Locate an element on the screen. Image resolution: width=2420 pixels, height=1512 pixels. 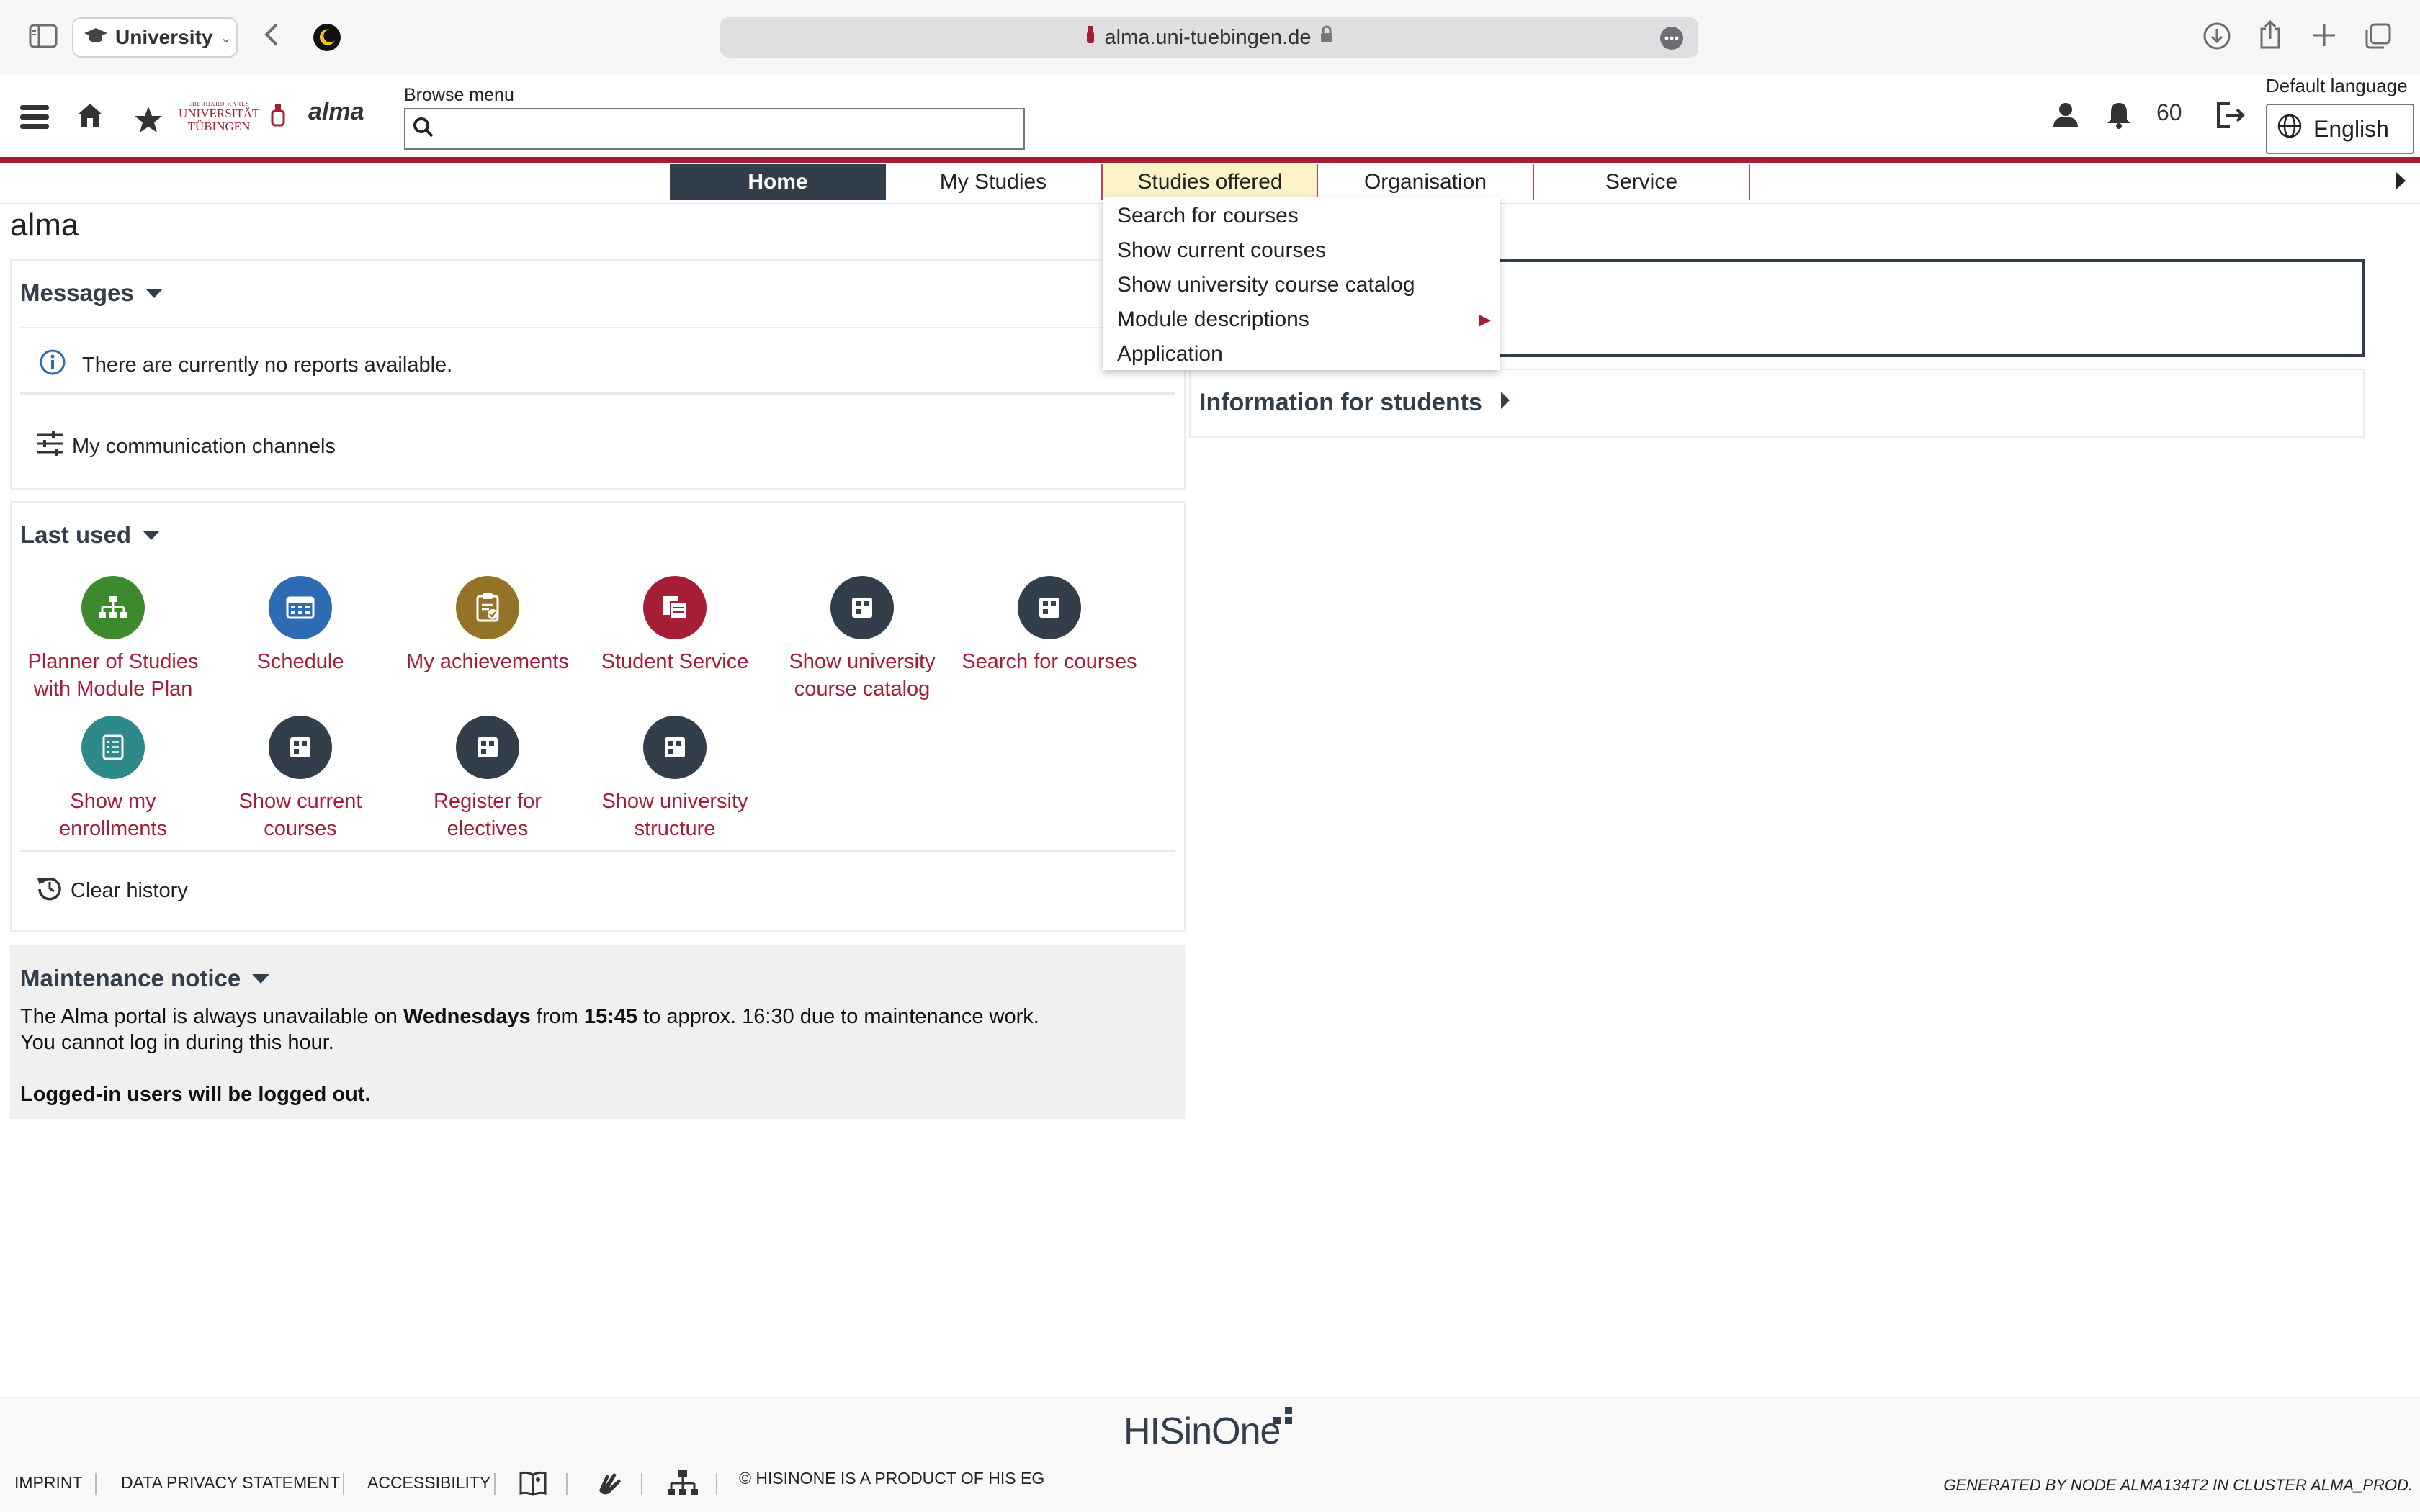
hisinone-logo: HISinOne is located at coordinates (1208, 1430).